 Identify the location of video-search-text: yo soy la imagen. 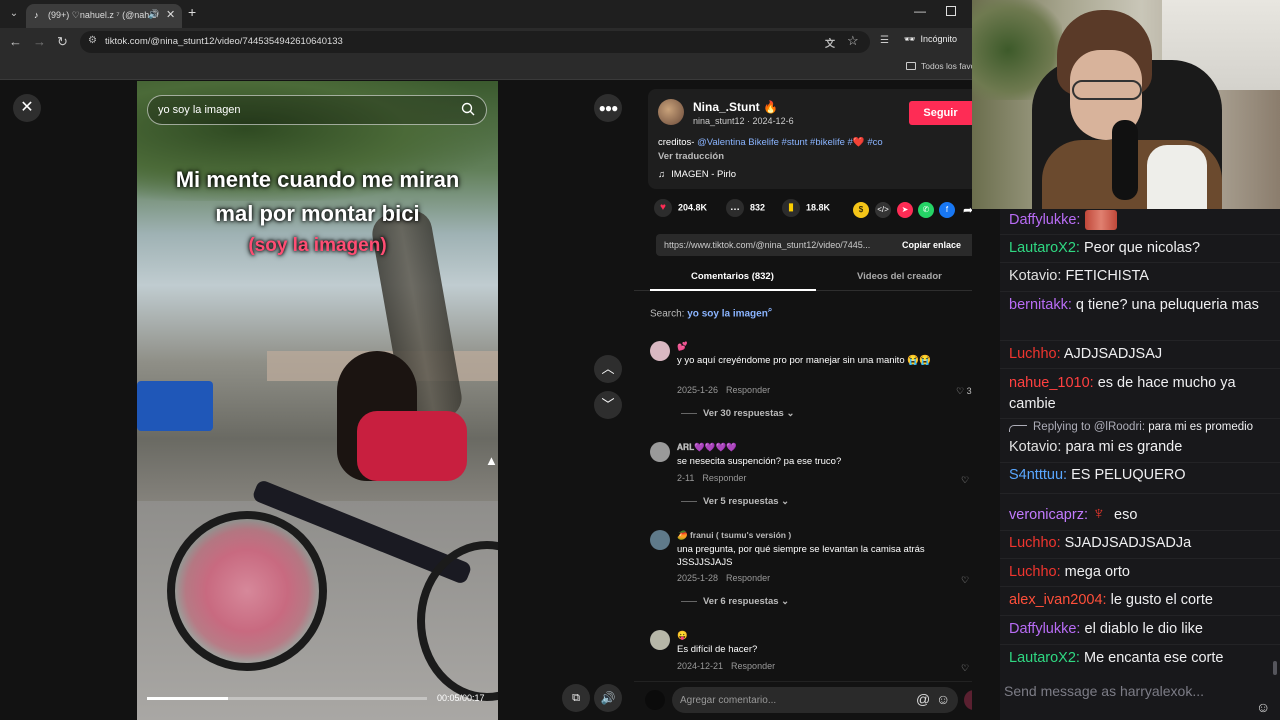
(199, 110).